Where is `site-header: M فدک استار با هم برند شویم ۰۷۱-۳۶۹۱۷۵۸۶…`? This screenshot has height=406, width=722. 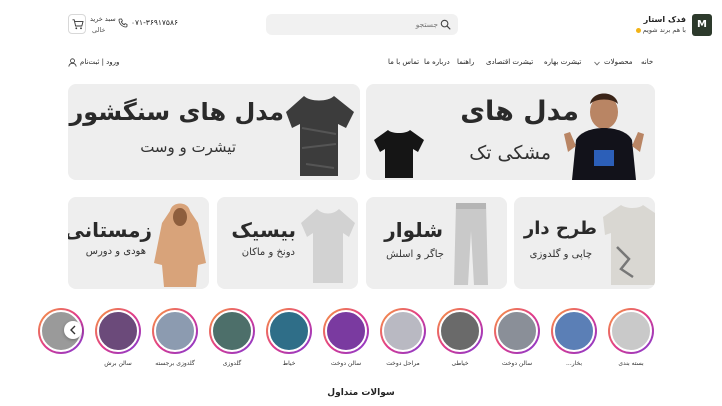
site-header: M فدک استار با هم برند شویم ۰۷۱-۳۶۹۱۷۵۸۶… is located at coordinates (361, 25).